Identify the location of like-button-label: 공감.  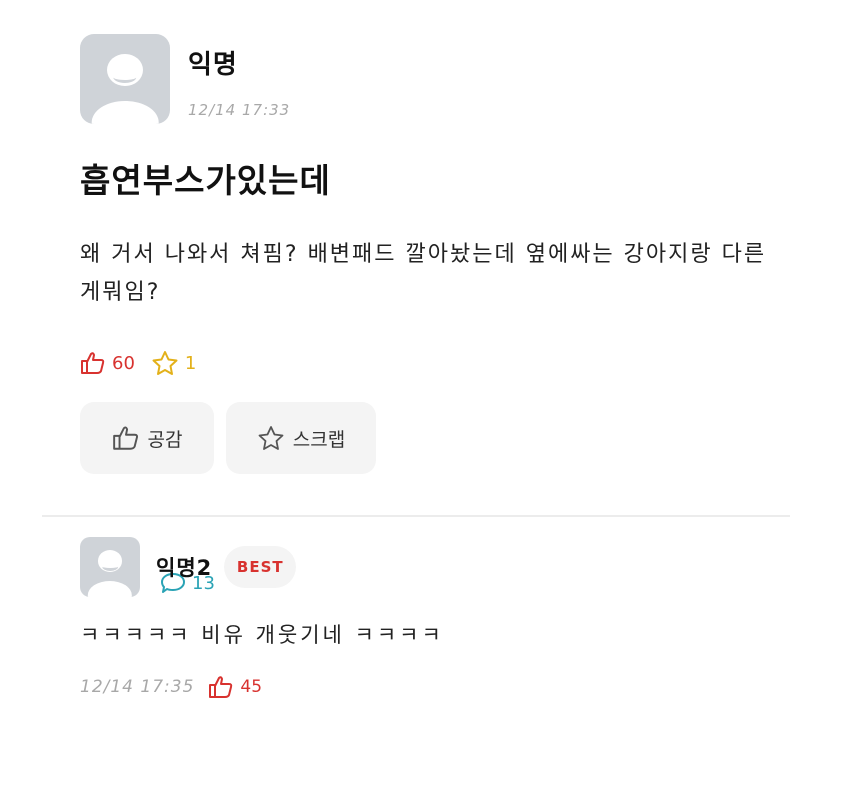
(165, 439).